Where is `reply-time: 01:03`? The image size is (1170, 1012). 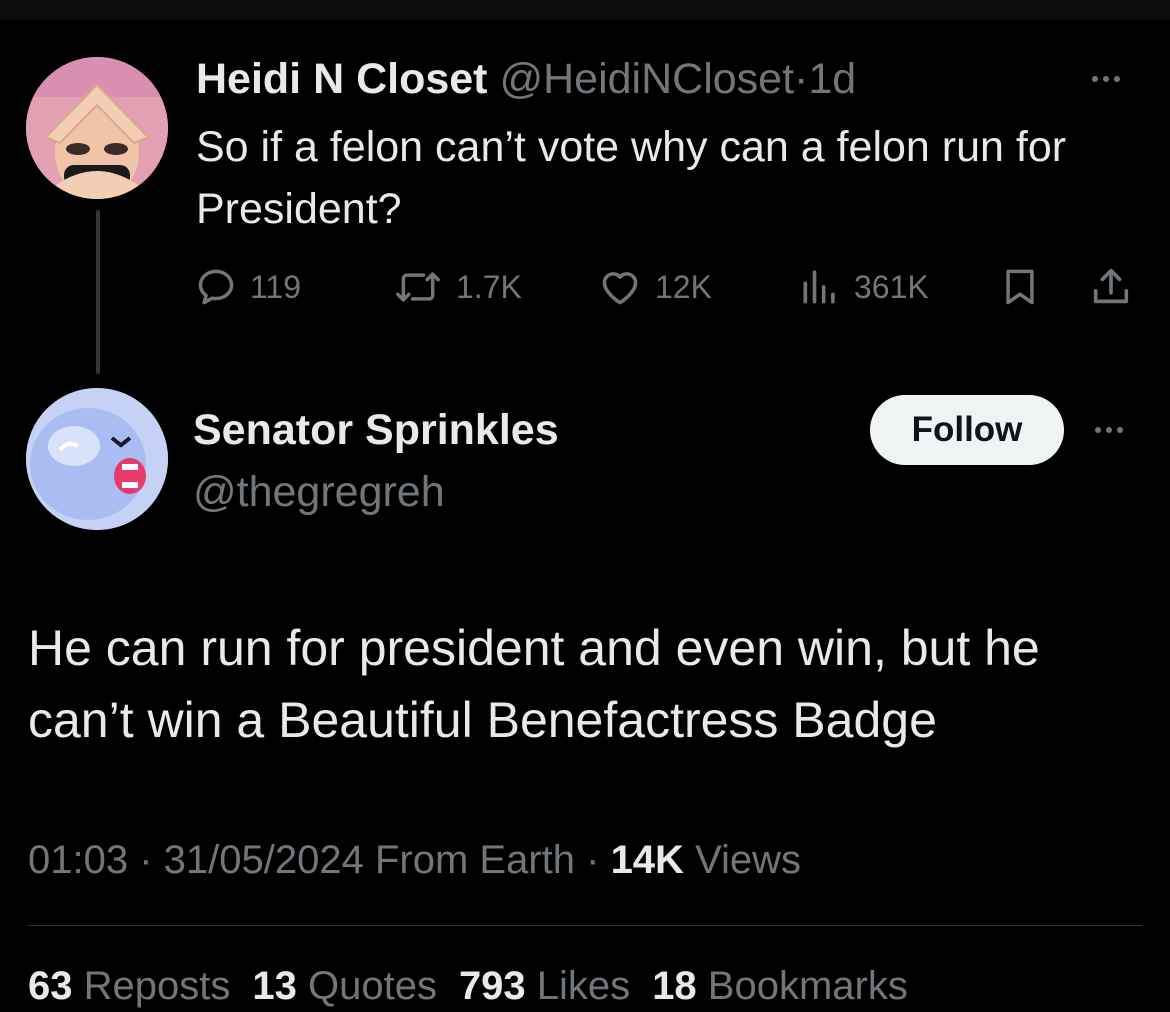 reply-time: 01:03 is located at coordinates (78, 860).